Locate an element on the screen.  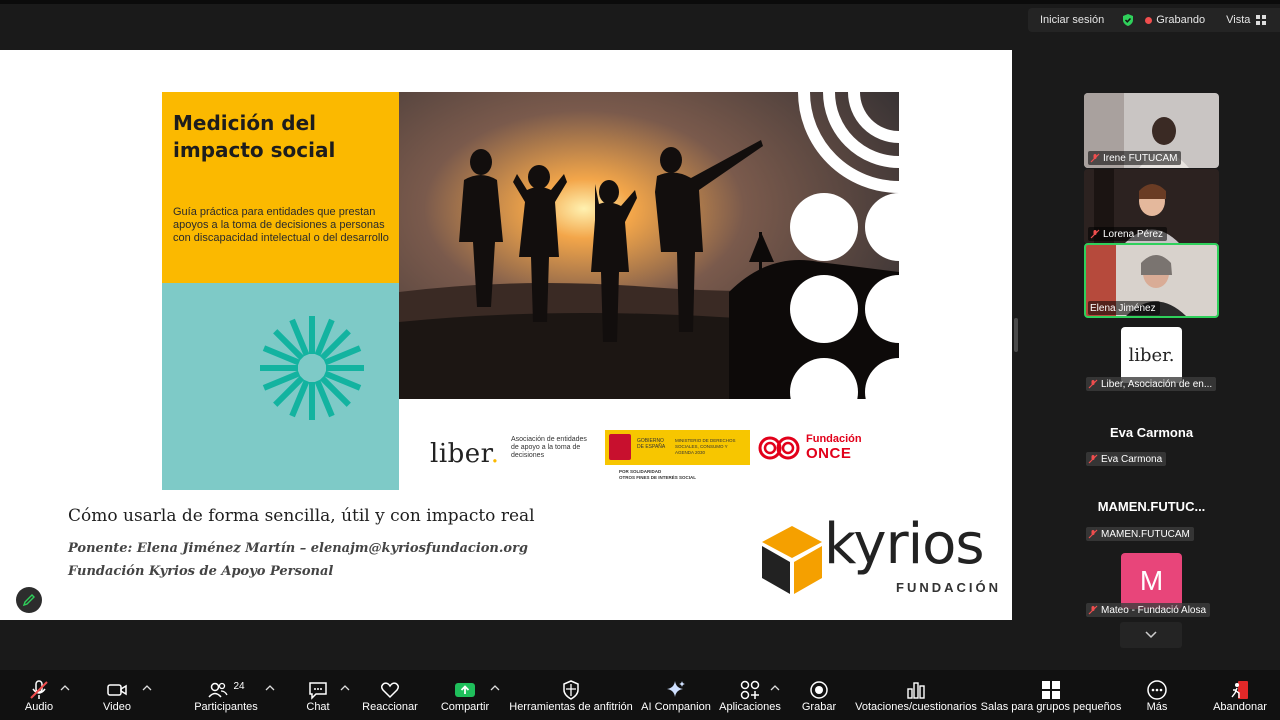
solidarity-line2: OTROS FINES DE INTERÉS SOCIAL is located at coordinates (658, 477).